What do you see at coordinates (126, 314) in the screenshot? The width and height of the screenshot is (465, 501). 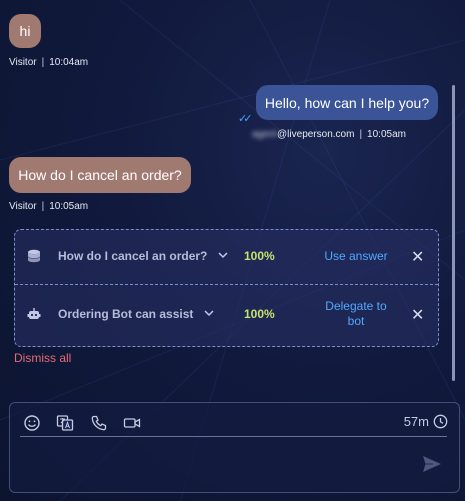 I see `suggestion-text: Ordering Bot can assist` at bounding box center [126, 314].